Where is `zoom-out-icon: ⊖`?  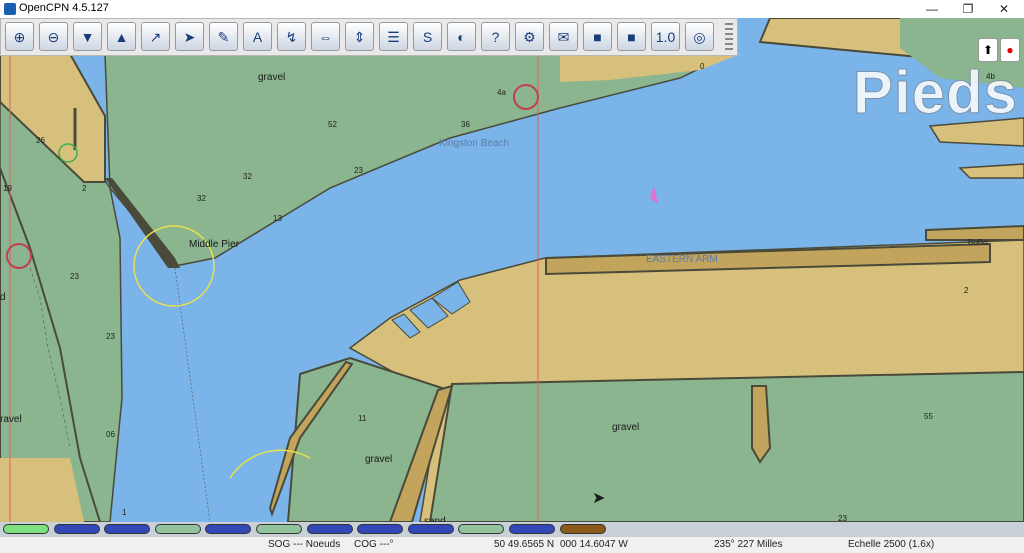
zoom-out-icon: ⊖ is located at coordinates (53, 36).